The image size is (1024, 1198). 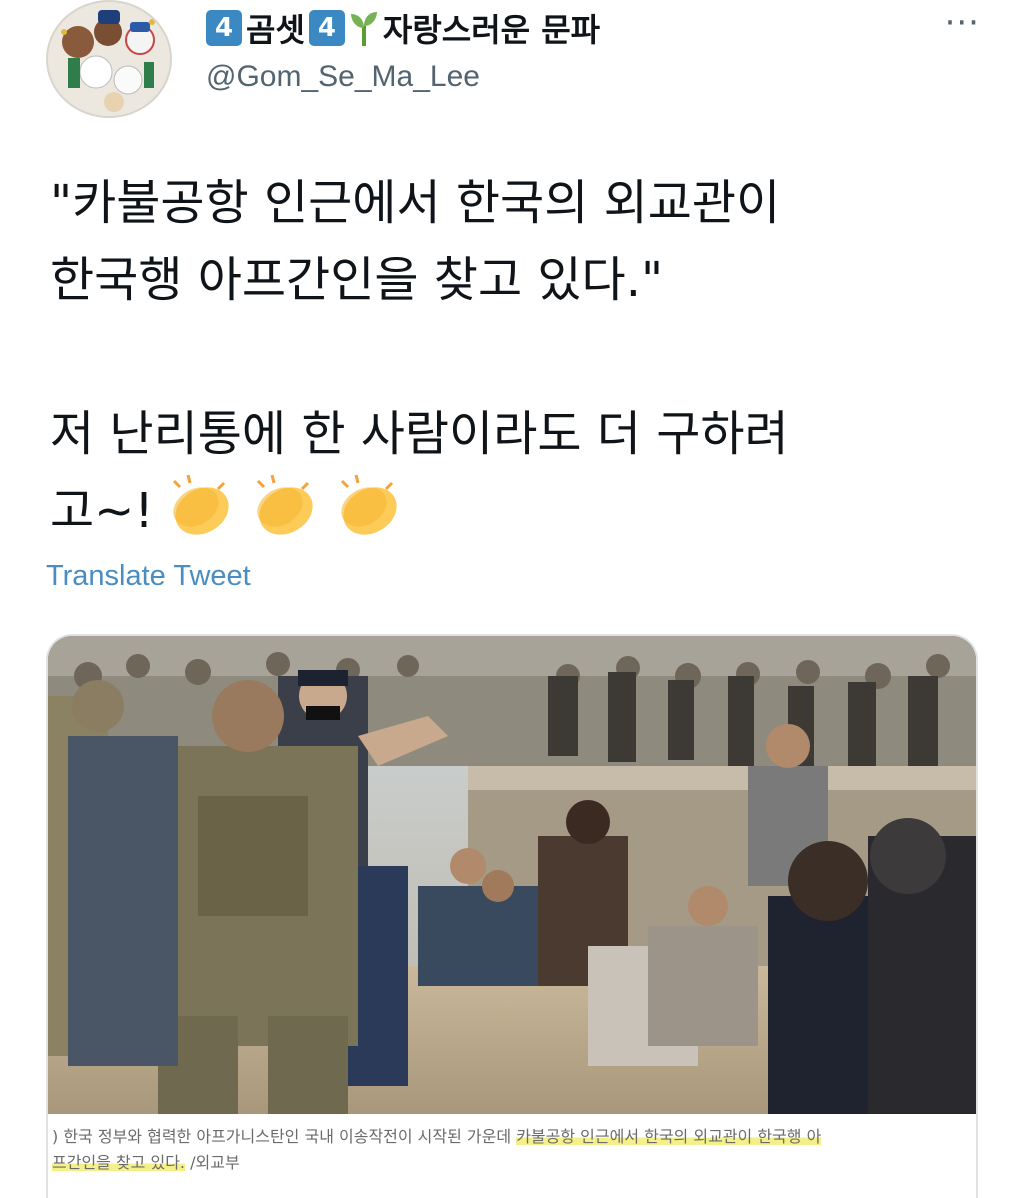 I want to click on author-header: 4 곰셋 4 자랑스러운 문파 @Gom_Se_Ma_Lee, so click(x=403, y=50).